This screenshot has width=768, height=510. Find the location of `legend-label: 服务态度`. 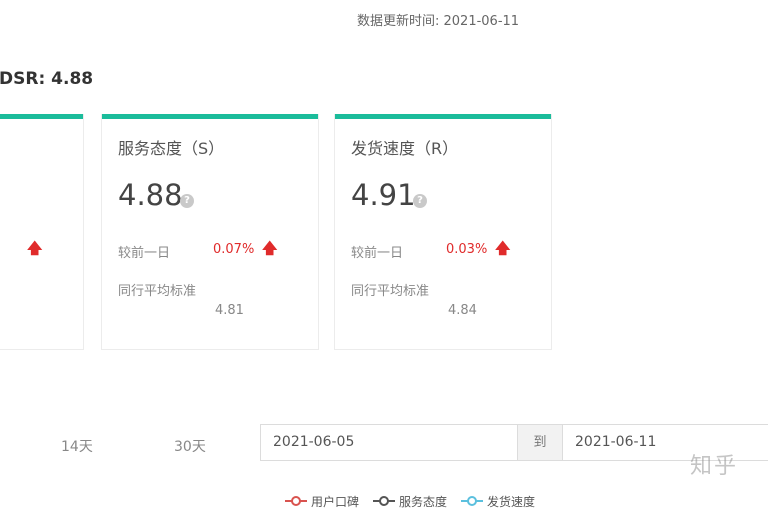

legend-label: 服务态度 is located at coordinates (423, 501).